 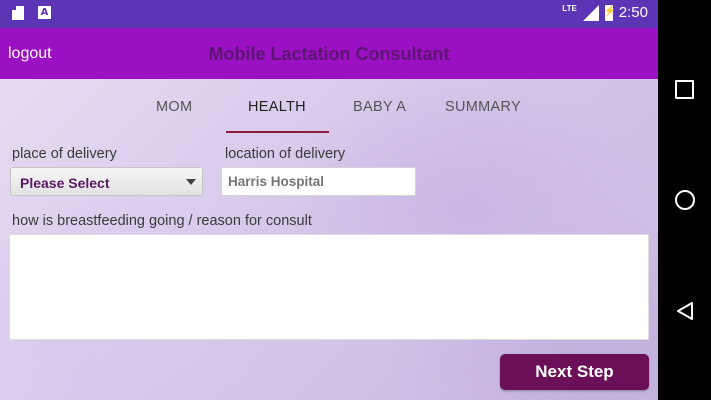 I want to click on place-of-delivery-value: Please Select, so click(x=65, y=183).